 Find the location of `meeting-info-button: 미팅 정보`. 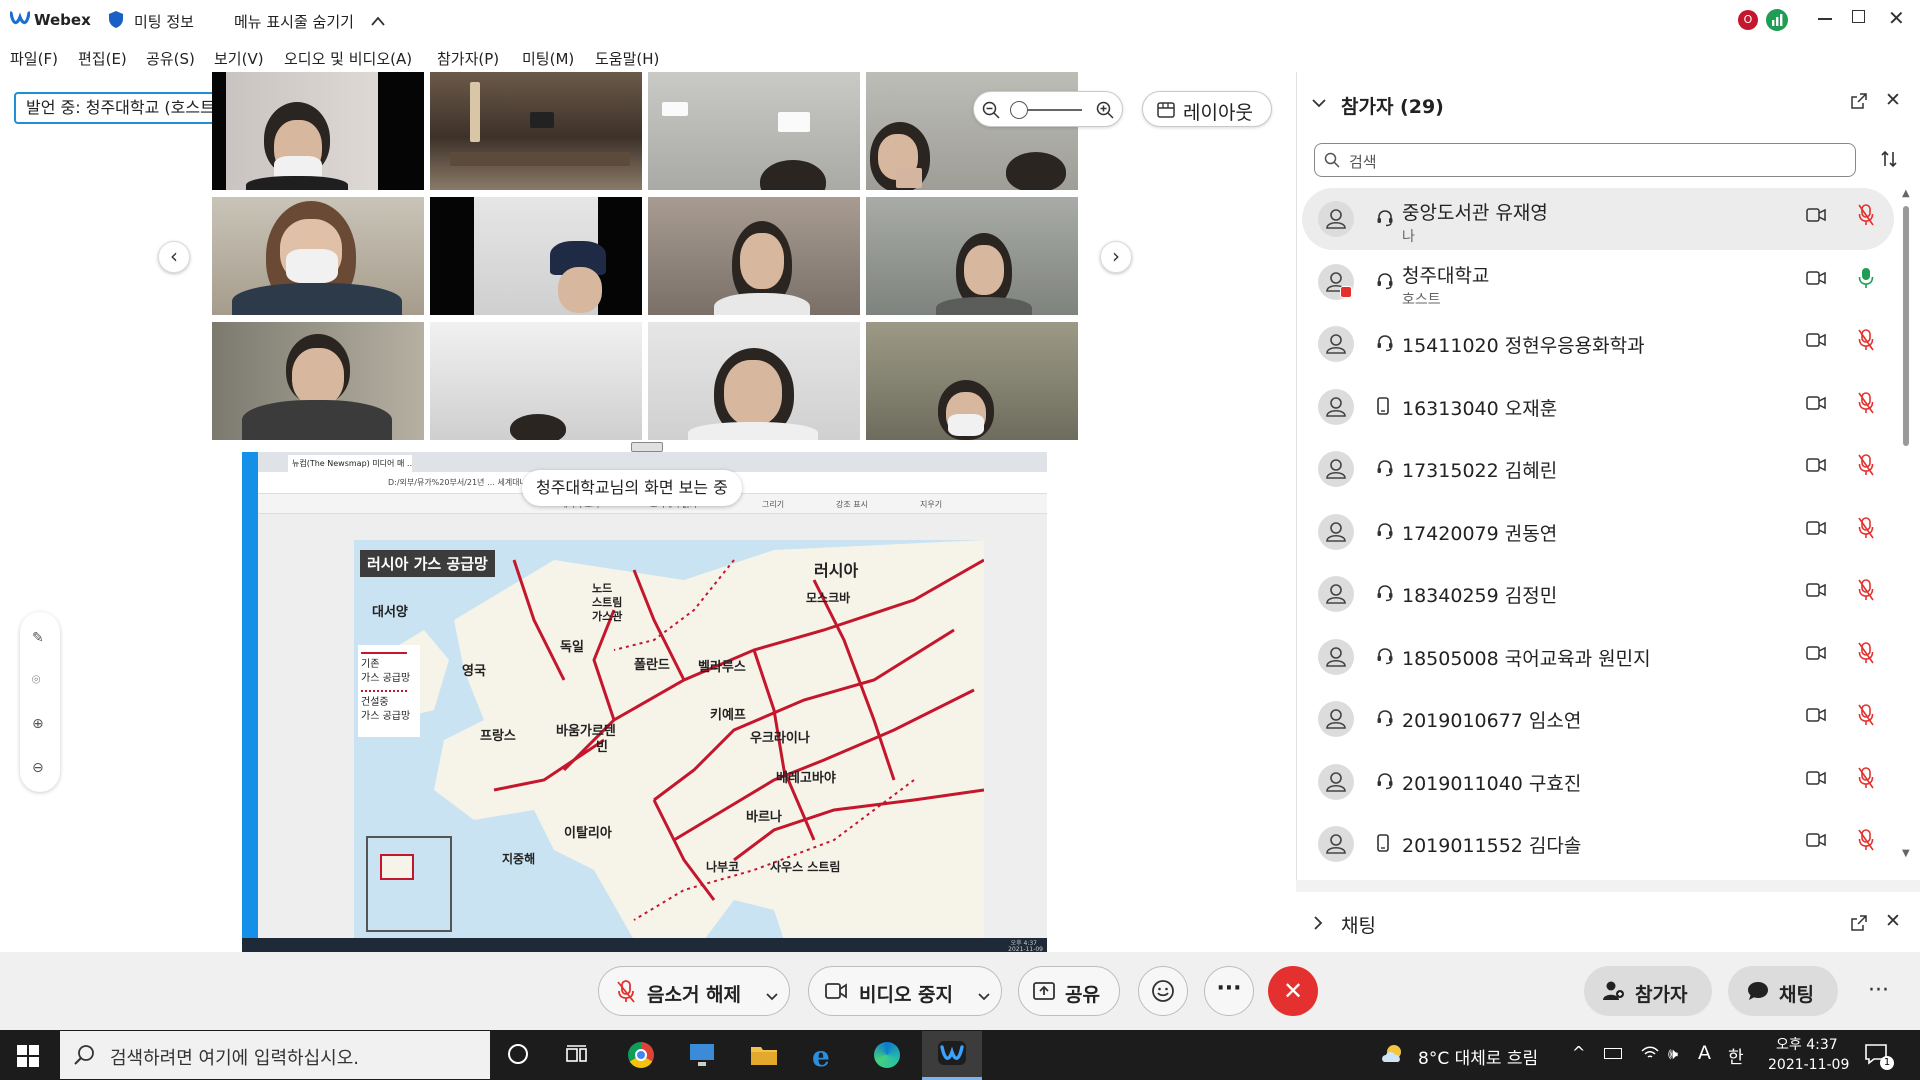

meeting-info-button: 미팅 정보 is located at coordinates (164, 21).